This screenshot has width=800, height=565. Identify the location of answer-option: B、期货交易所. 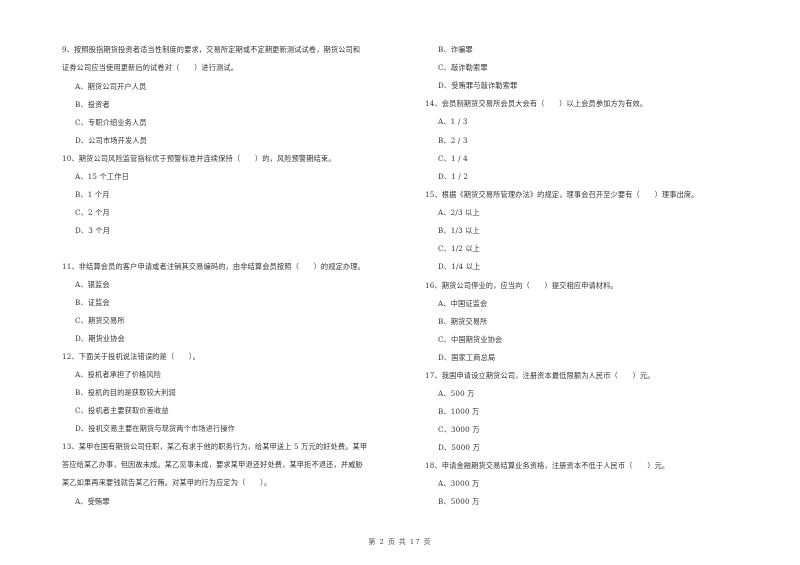
(463, 321).